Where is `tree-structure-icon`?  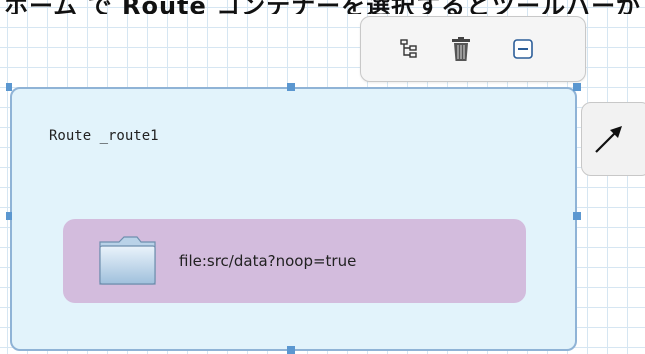 tree-structure-icon is located at coordinates (408, 48).